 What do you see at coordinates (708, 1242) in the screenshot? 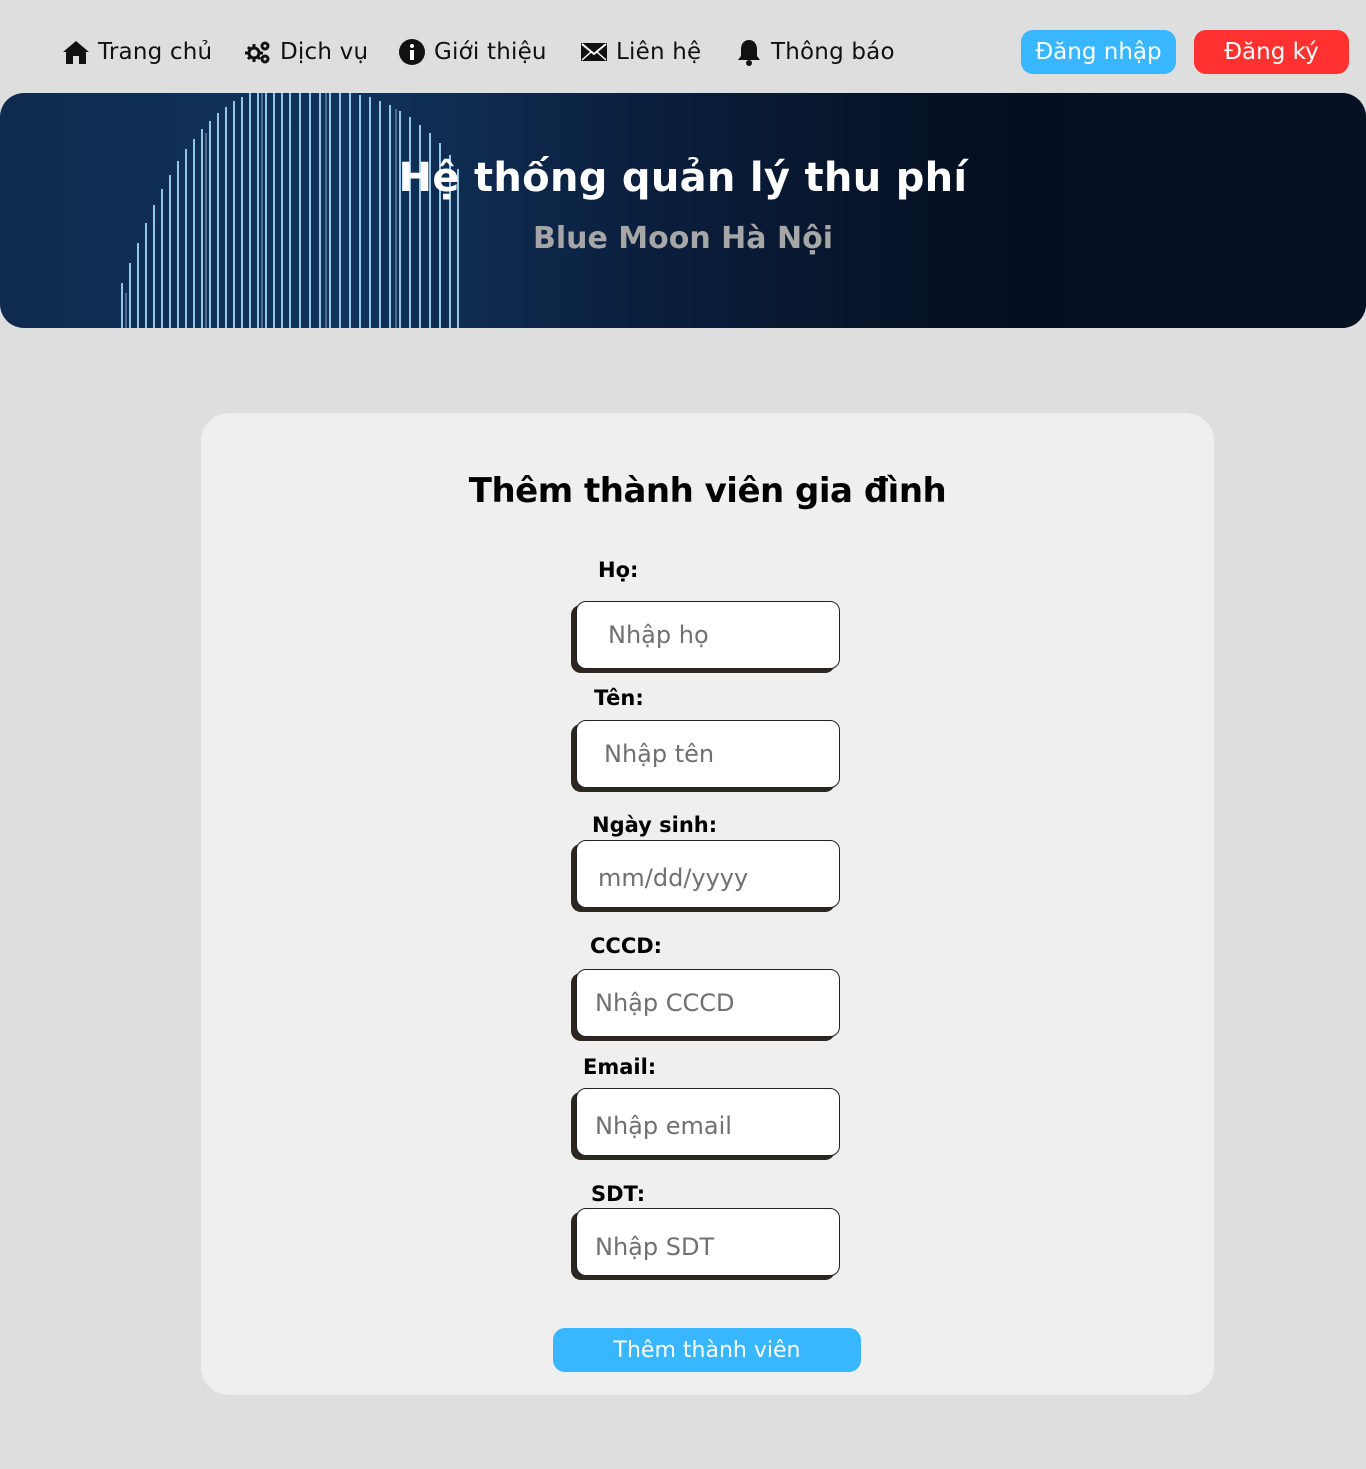
I see `phone-input` at bounding box center [708, 1242].